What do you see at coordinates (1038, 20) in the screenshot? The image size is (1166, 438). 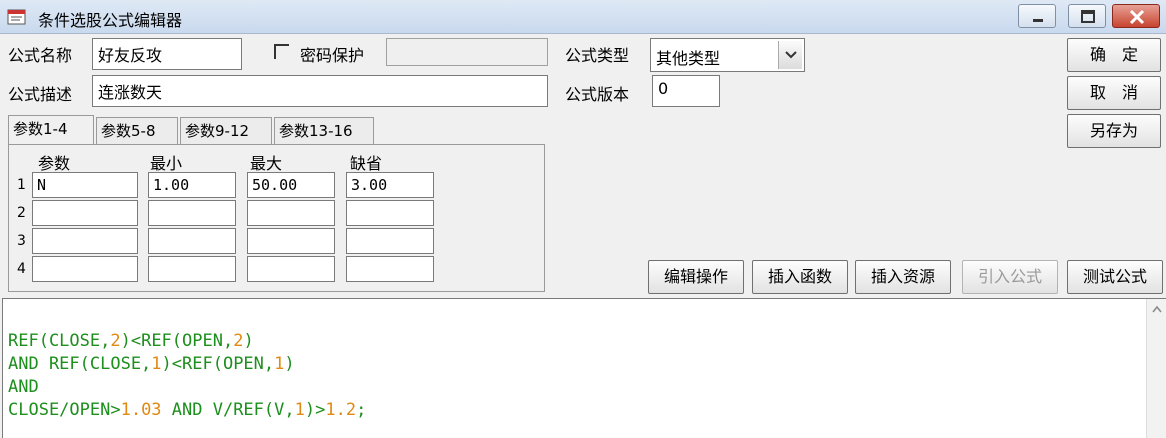 I see `minimize-icon` at bounding box center [1038, 20].